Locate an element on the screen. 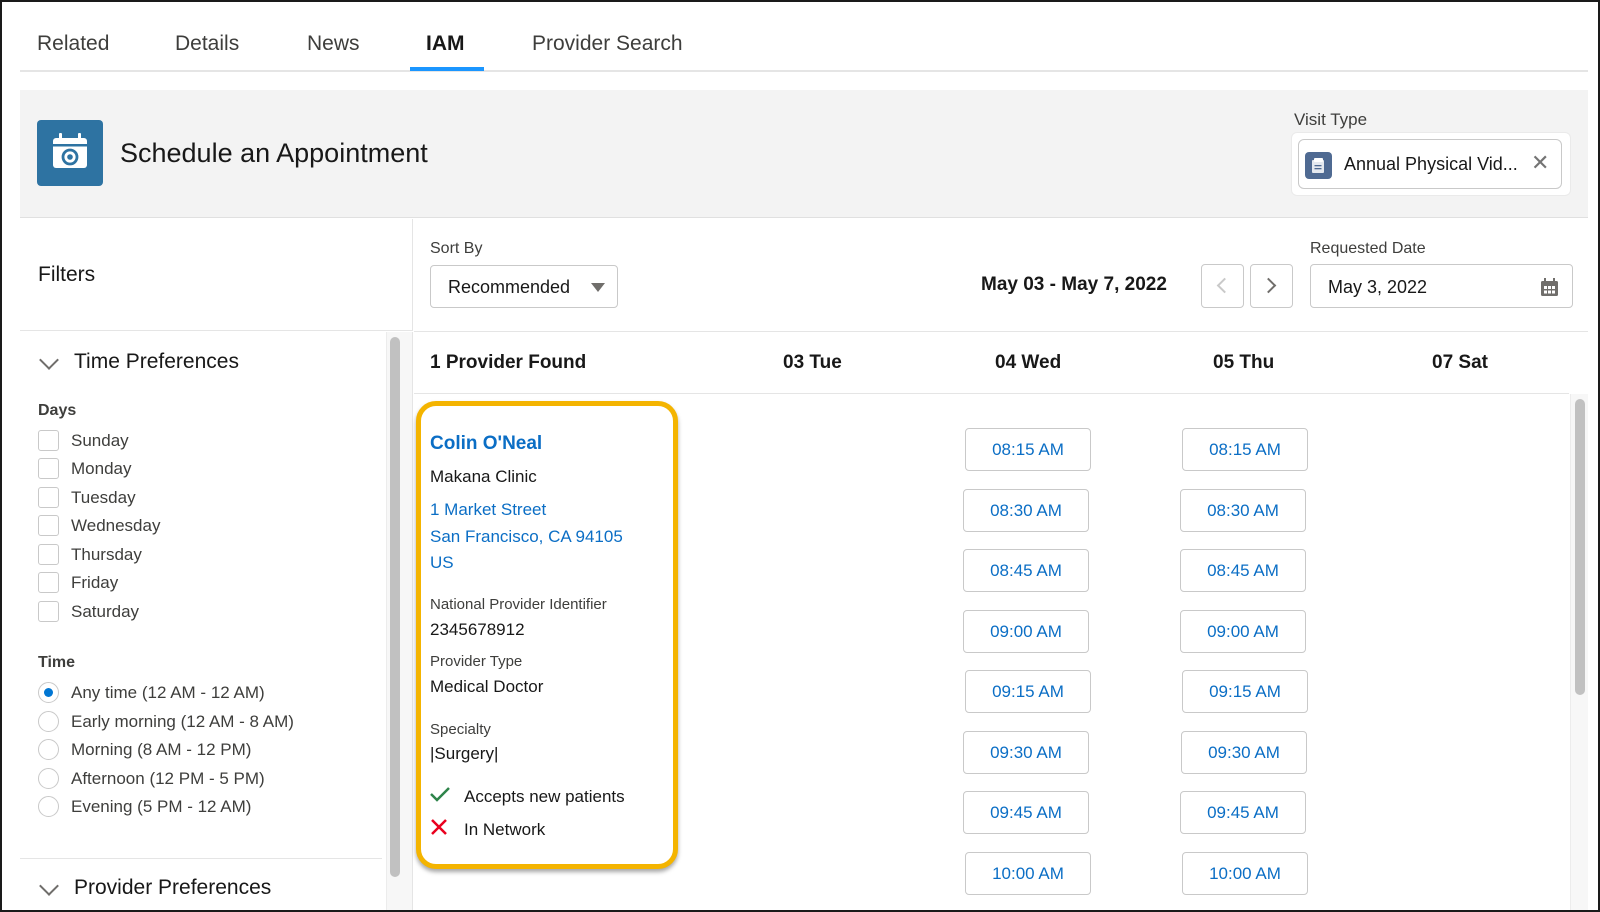  previous-week-button is located at coordinates (1222, 286).